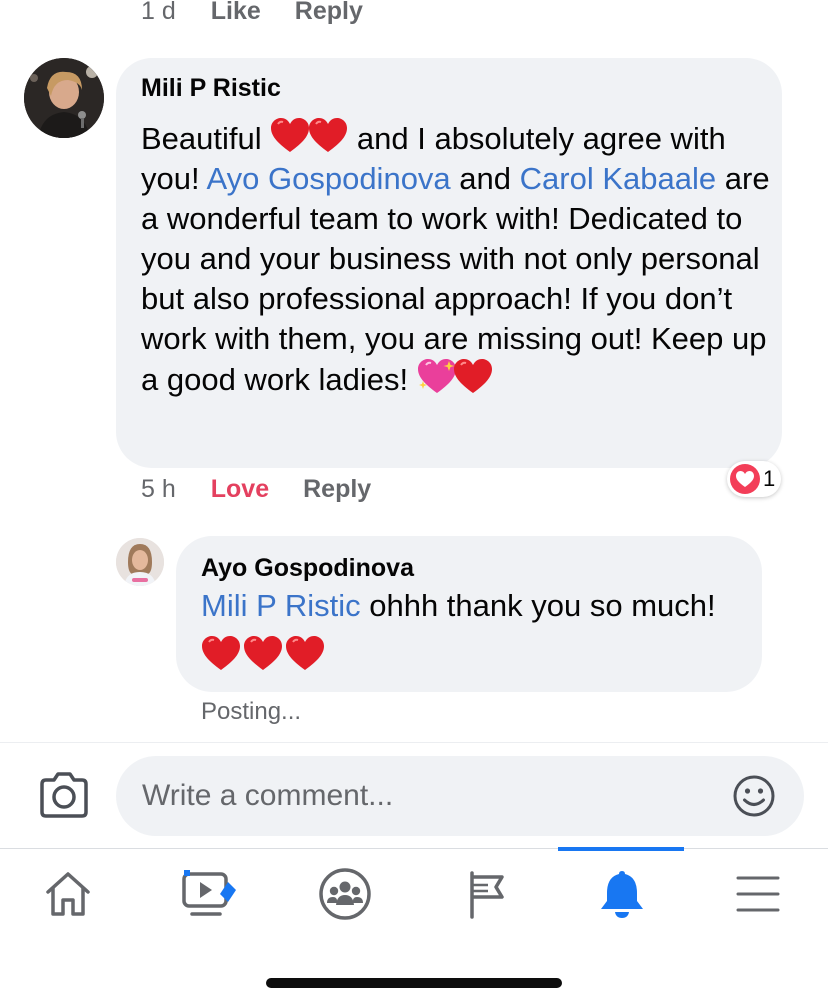 Image resolution: width=828 pixels, height=1002 pixels. I want to click on composer-divider, so click(414, 742).